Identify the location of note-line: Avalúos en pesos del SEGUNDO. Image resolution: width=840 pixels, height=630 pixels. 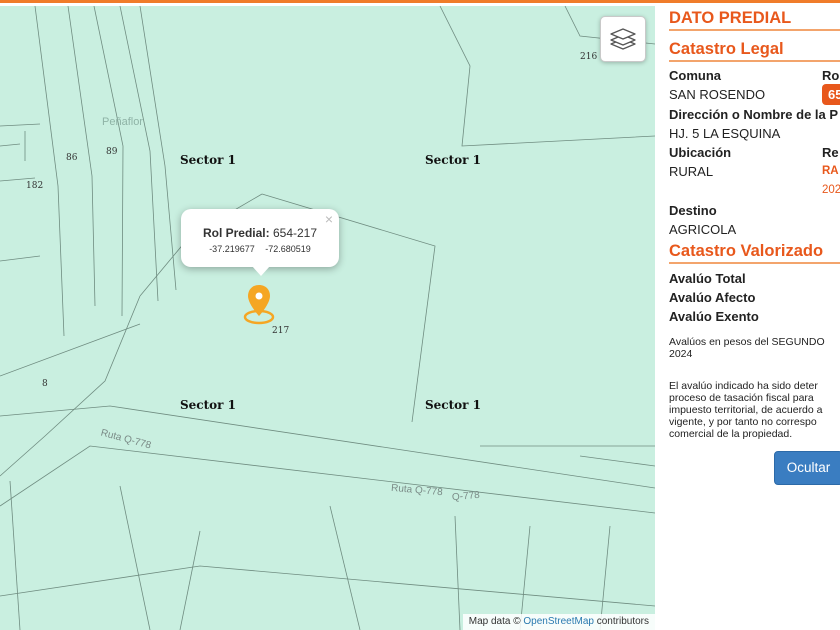
(747, 342).